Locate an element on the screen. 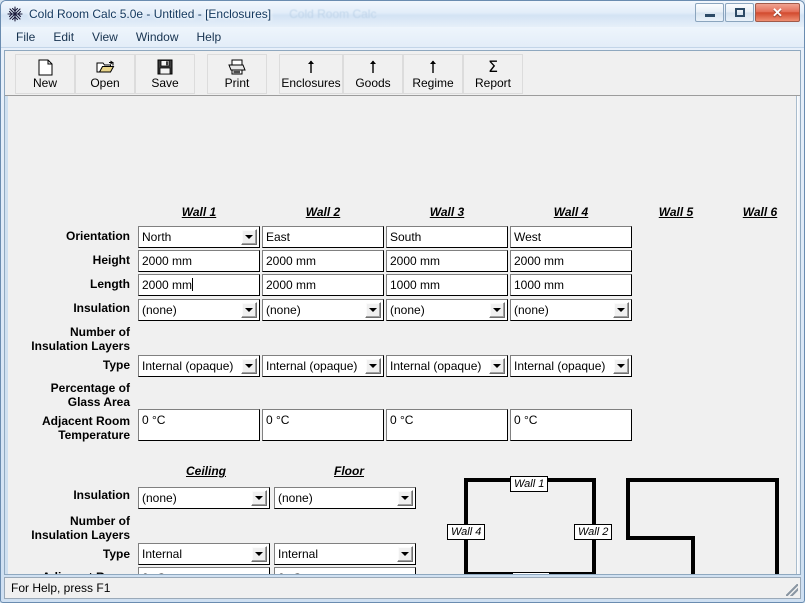 Image resolution: width=805 pixels, height=603 pixels. menu-item-file: File is located at coordinates (25, 37).